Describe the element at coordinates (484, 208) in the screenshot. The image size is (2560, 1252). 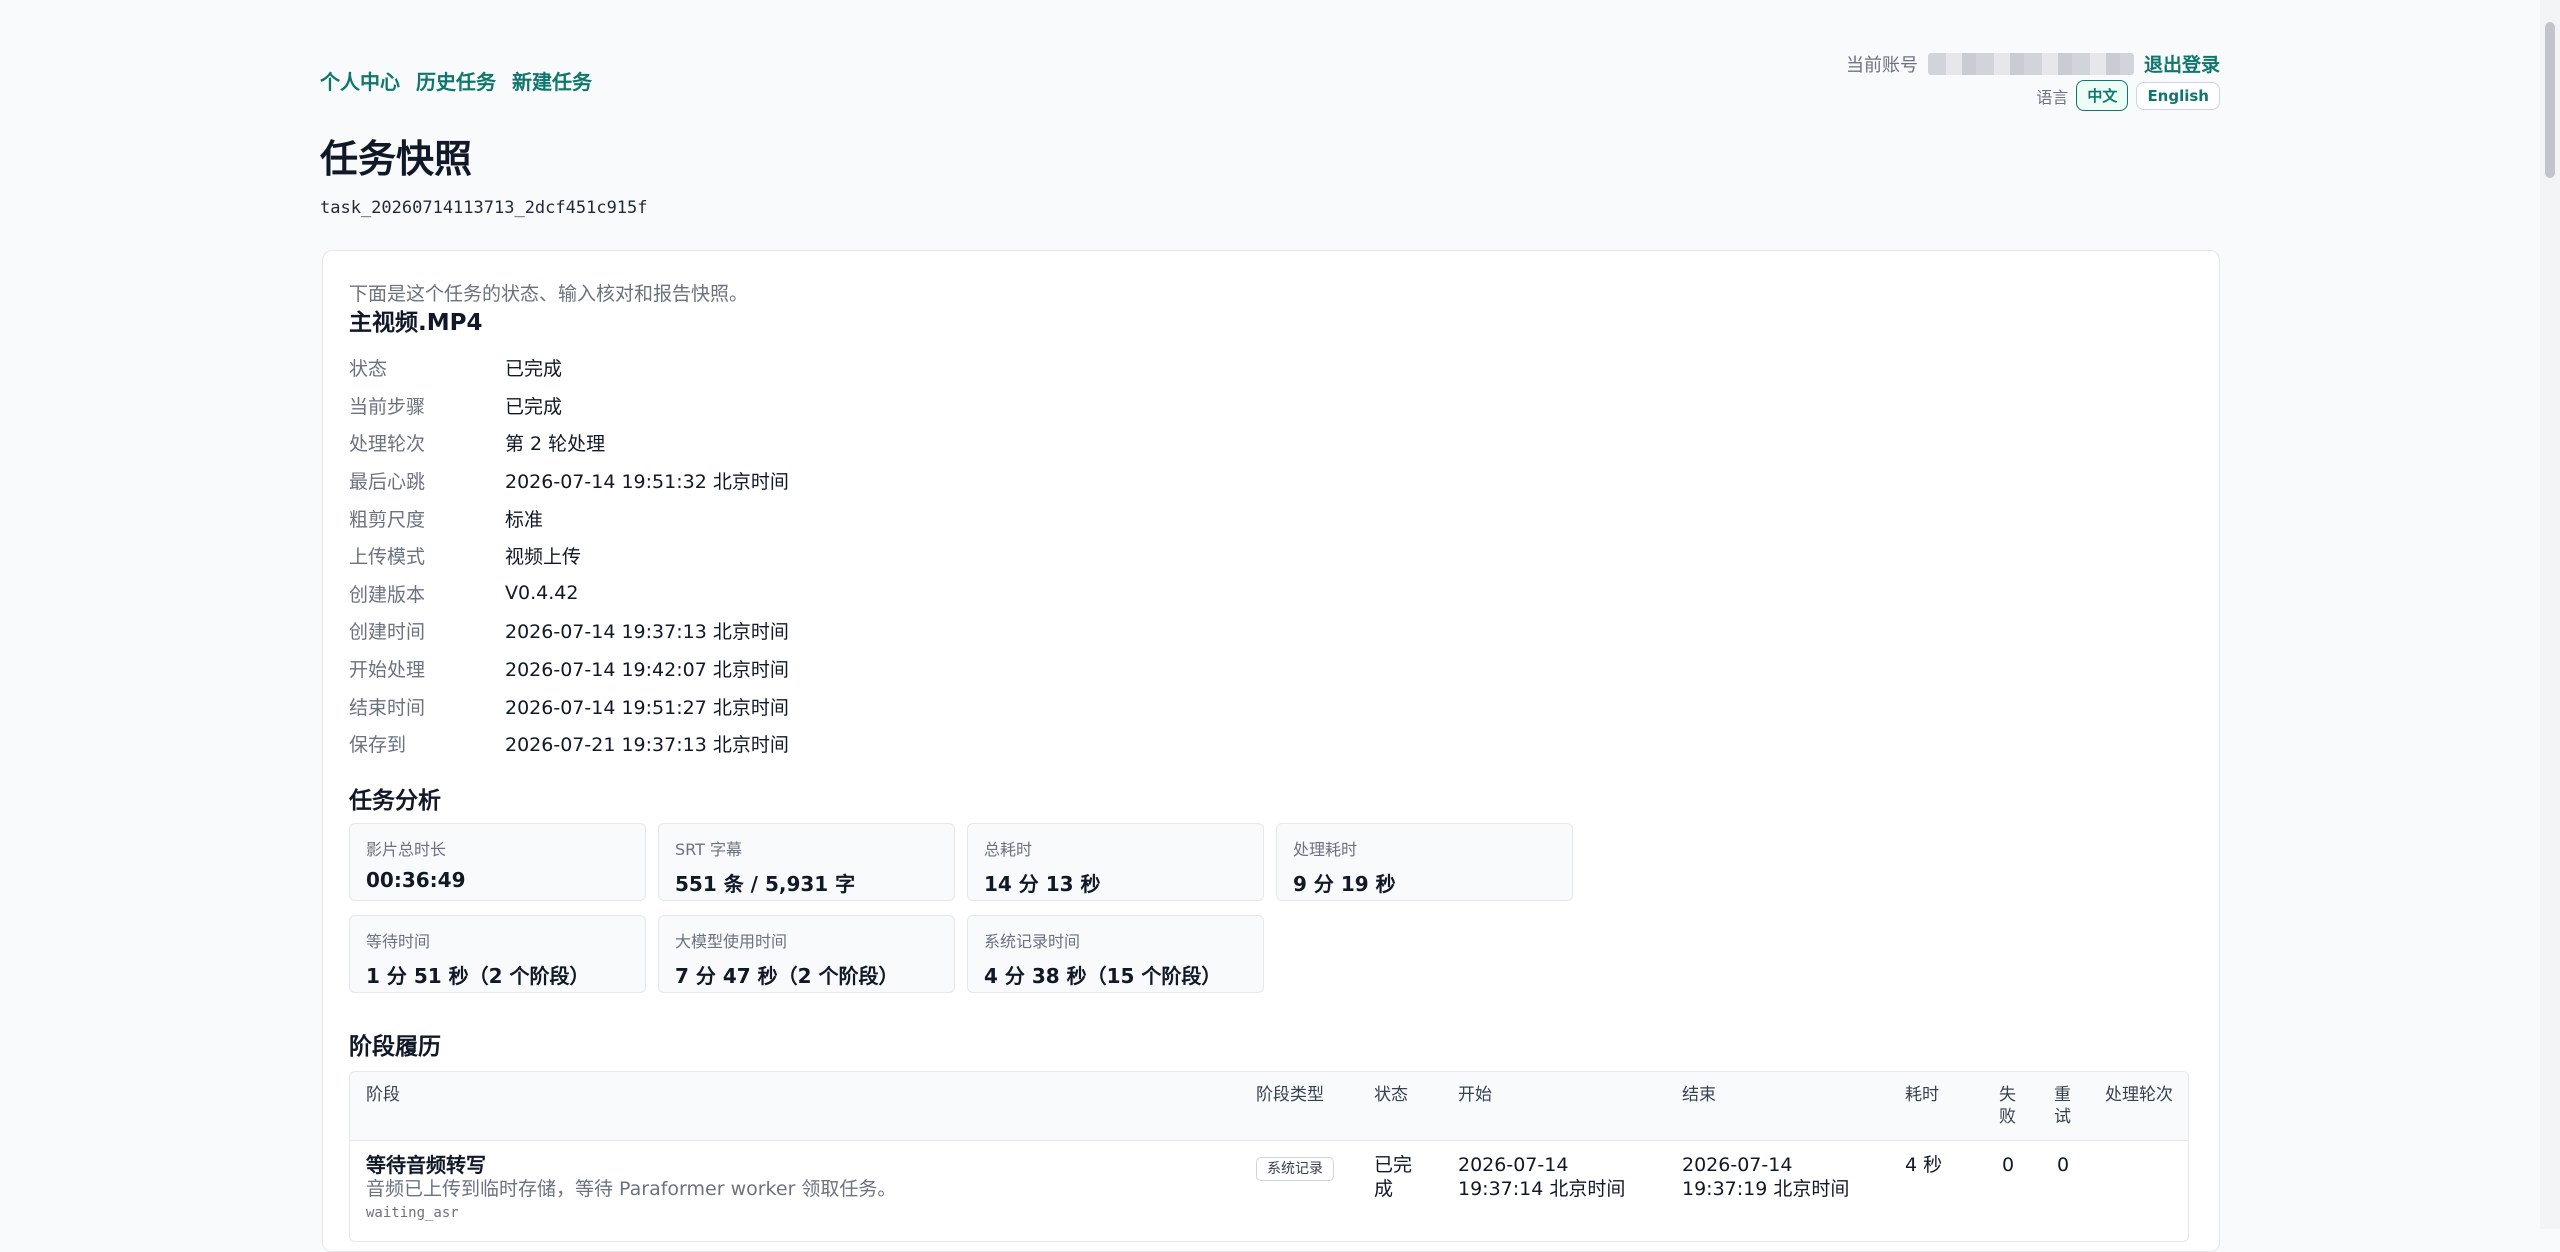
I see `task-id: task_20260714113713_2dcf451c915f` at that location.